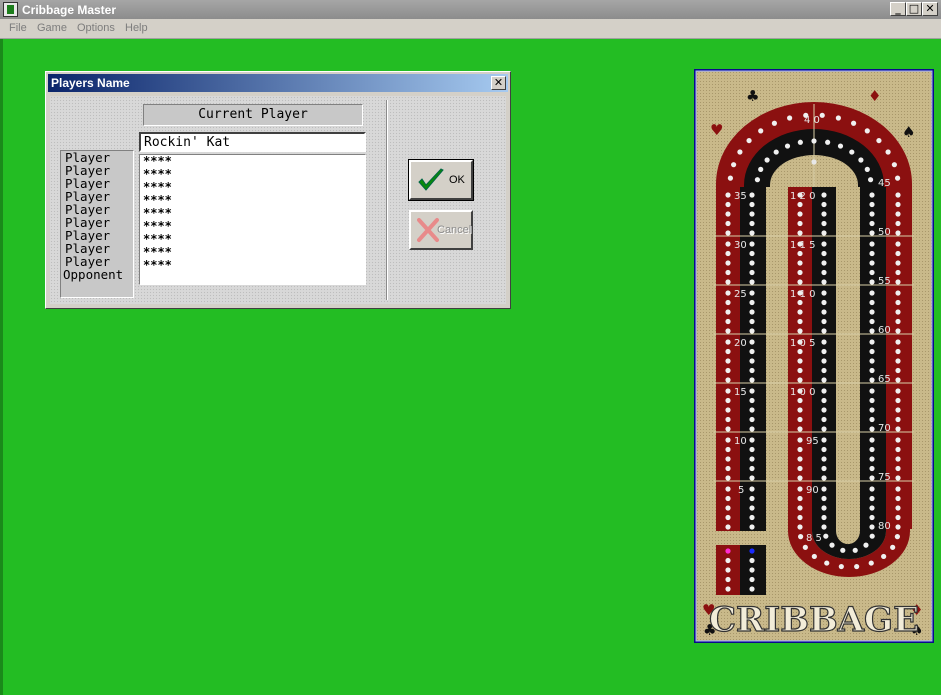 The height and width of the screenshot is (695, 941). I want to click on close-button: ✕, so click(930, 9).